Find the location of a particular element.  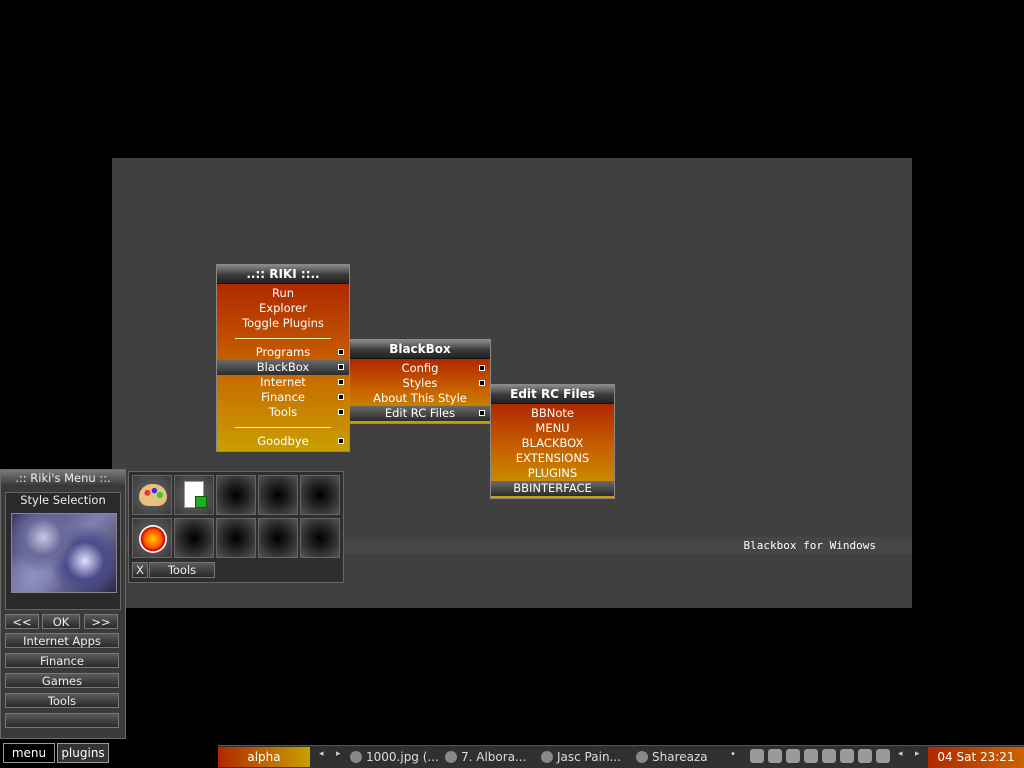

empty-button is located at coordinates (62, 720).